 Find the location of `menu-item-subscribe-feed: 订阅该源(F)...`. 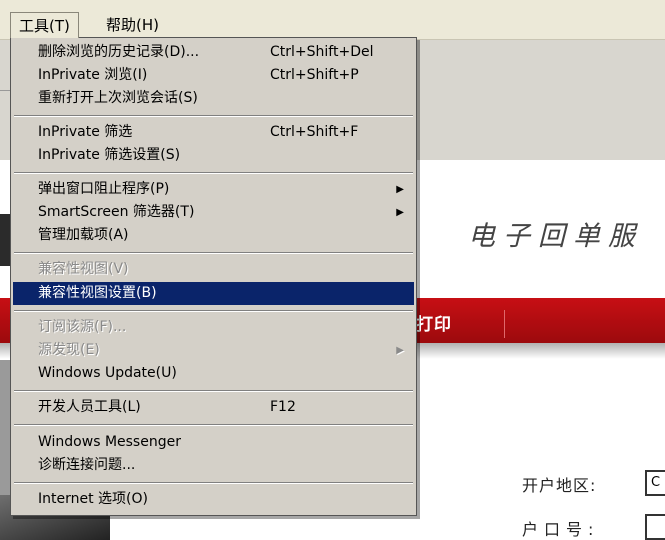

menu-item-subscribe-feed: 订阅该源(F)... is located at coordinates (213, 327).